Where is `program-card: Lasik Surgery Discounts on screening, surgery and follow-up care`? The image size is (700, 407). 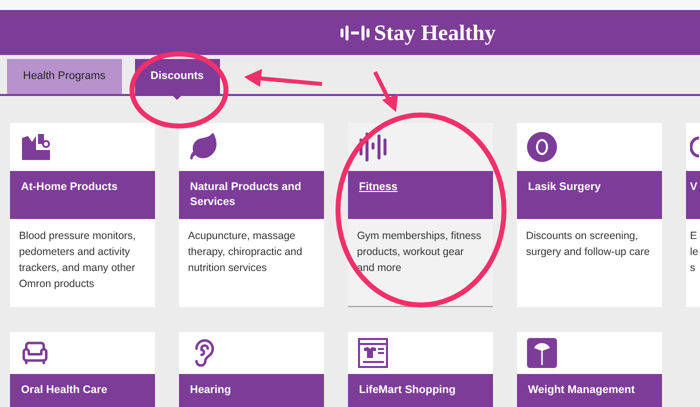 program-card: Lasik Surgery Discounts on screening, surgery and follow-up care is located at coordinates (589, 215).